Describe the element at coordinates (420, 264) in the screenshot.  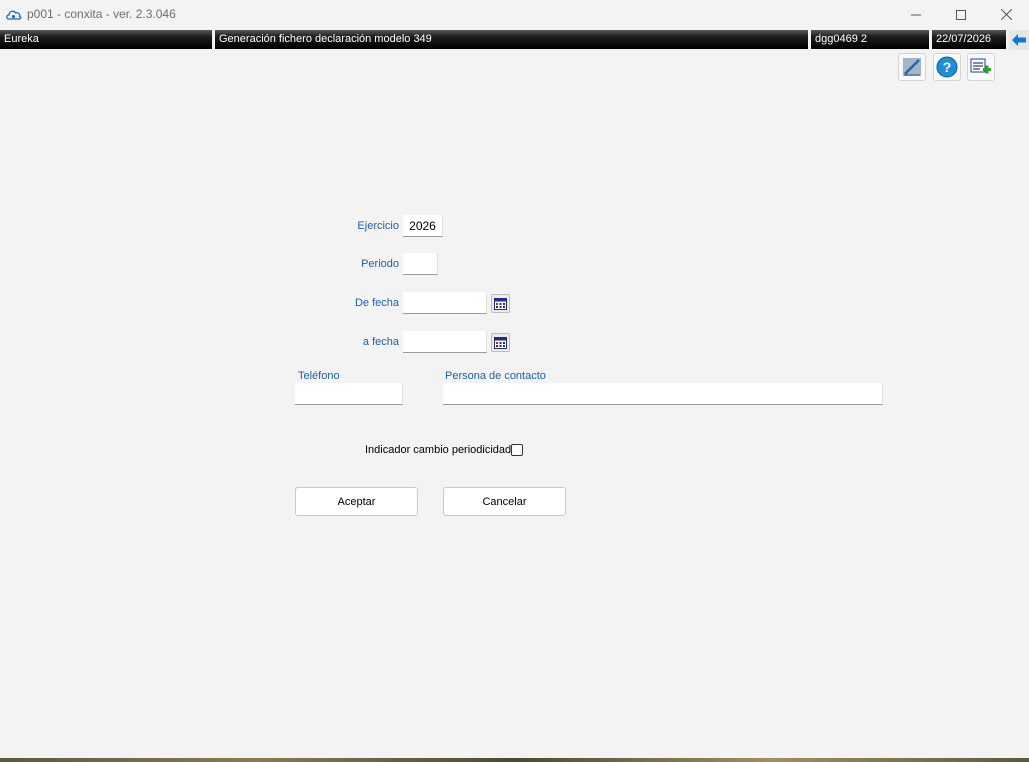
I see `periodo-input` at that location.